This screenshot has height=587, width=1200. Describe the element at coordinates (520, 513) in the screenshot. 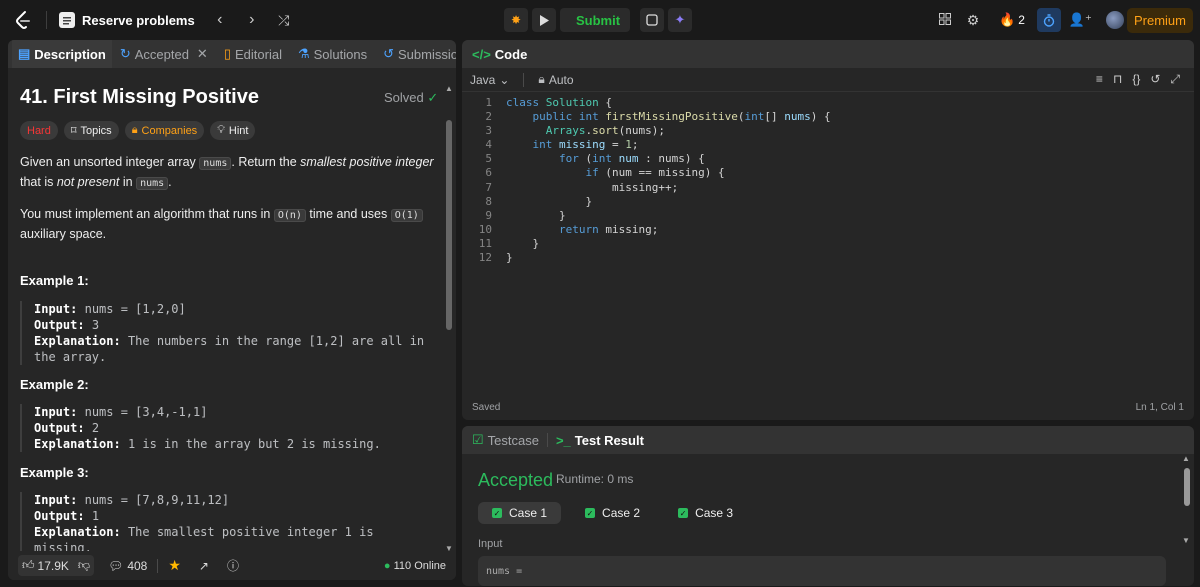

I see `case-tab: ✓ Case 1` at that location.